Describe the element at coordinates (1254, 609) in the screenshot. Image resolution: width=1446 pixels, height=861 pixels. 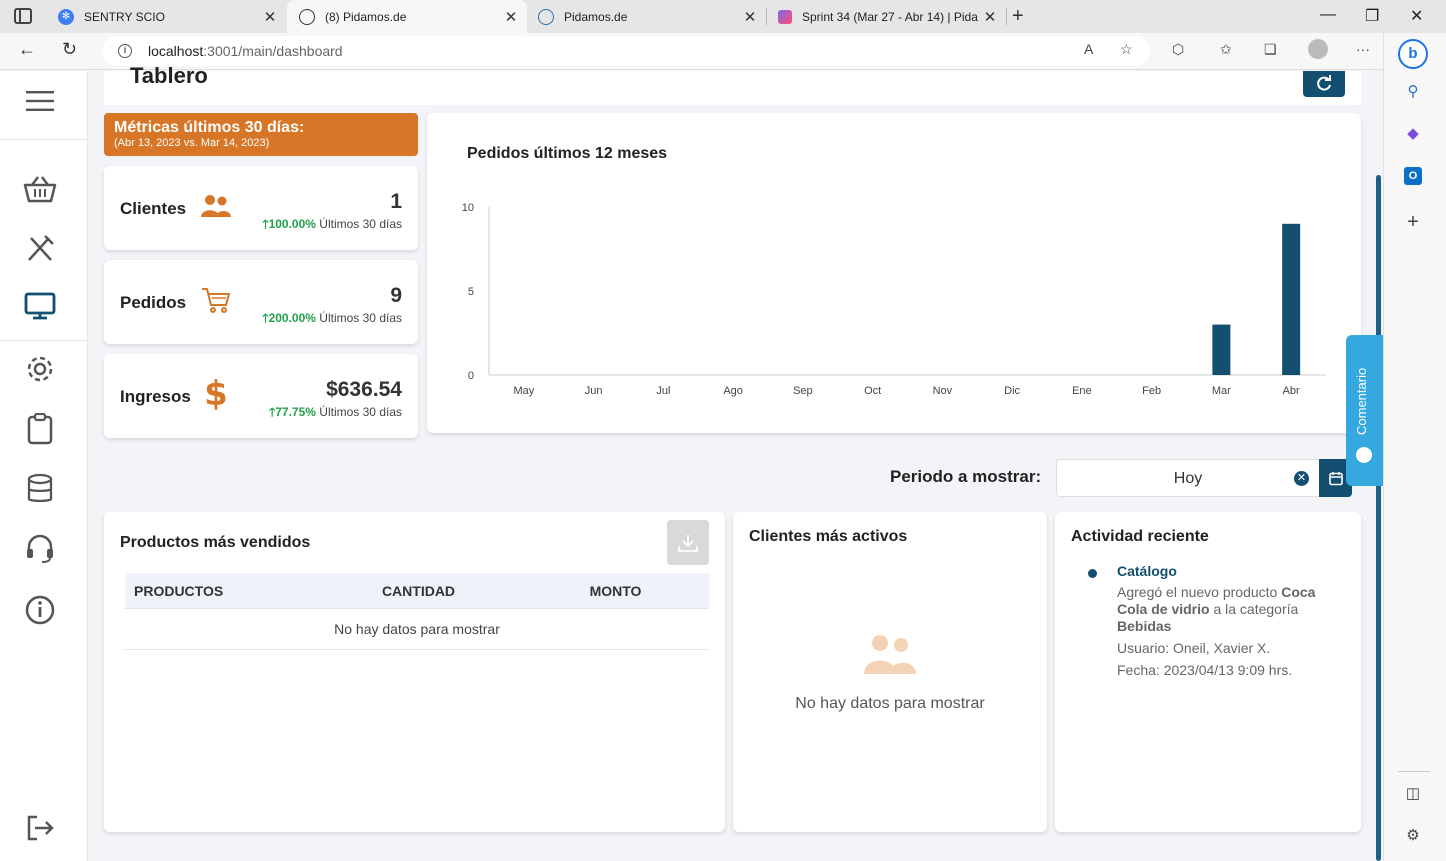
I see `desc-text: a la categoría` at that location.